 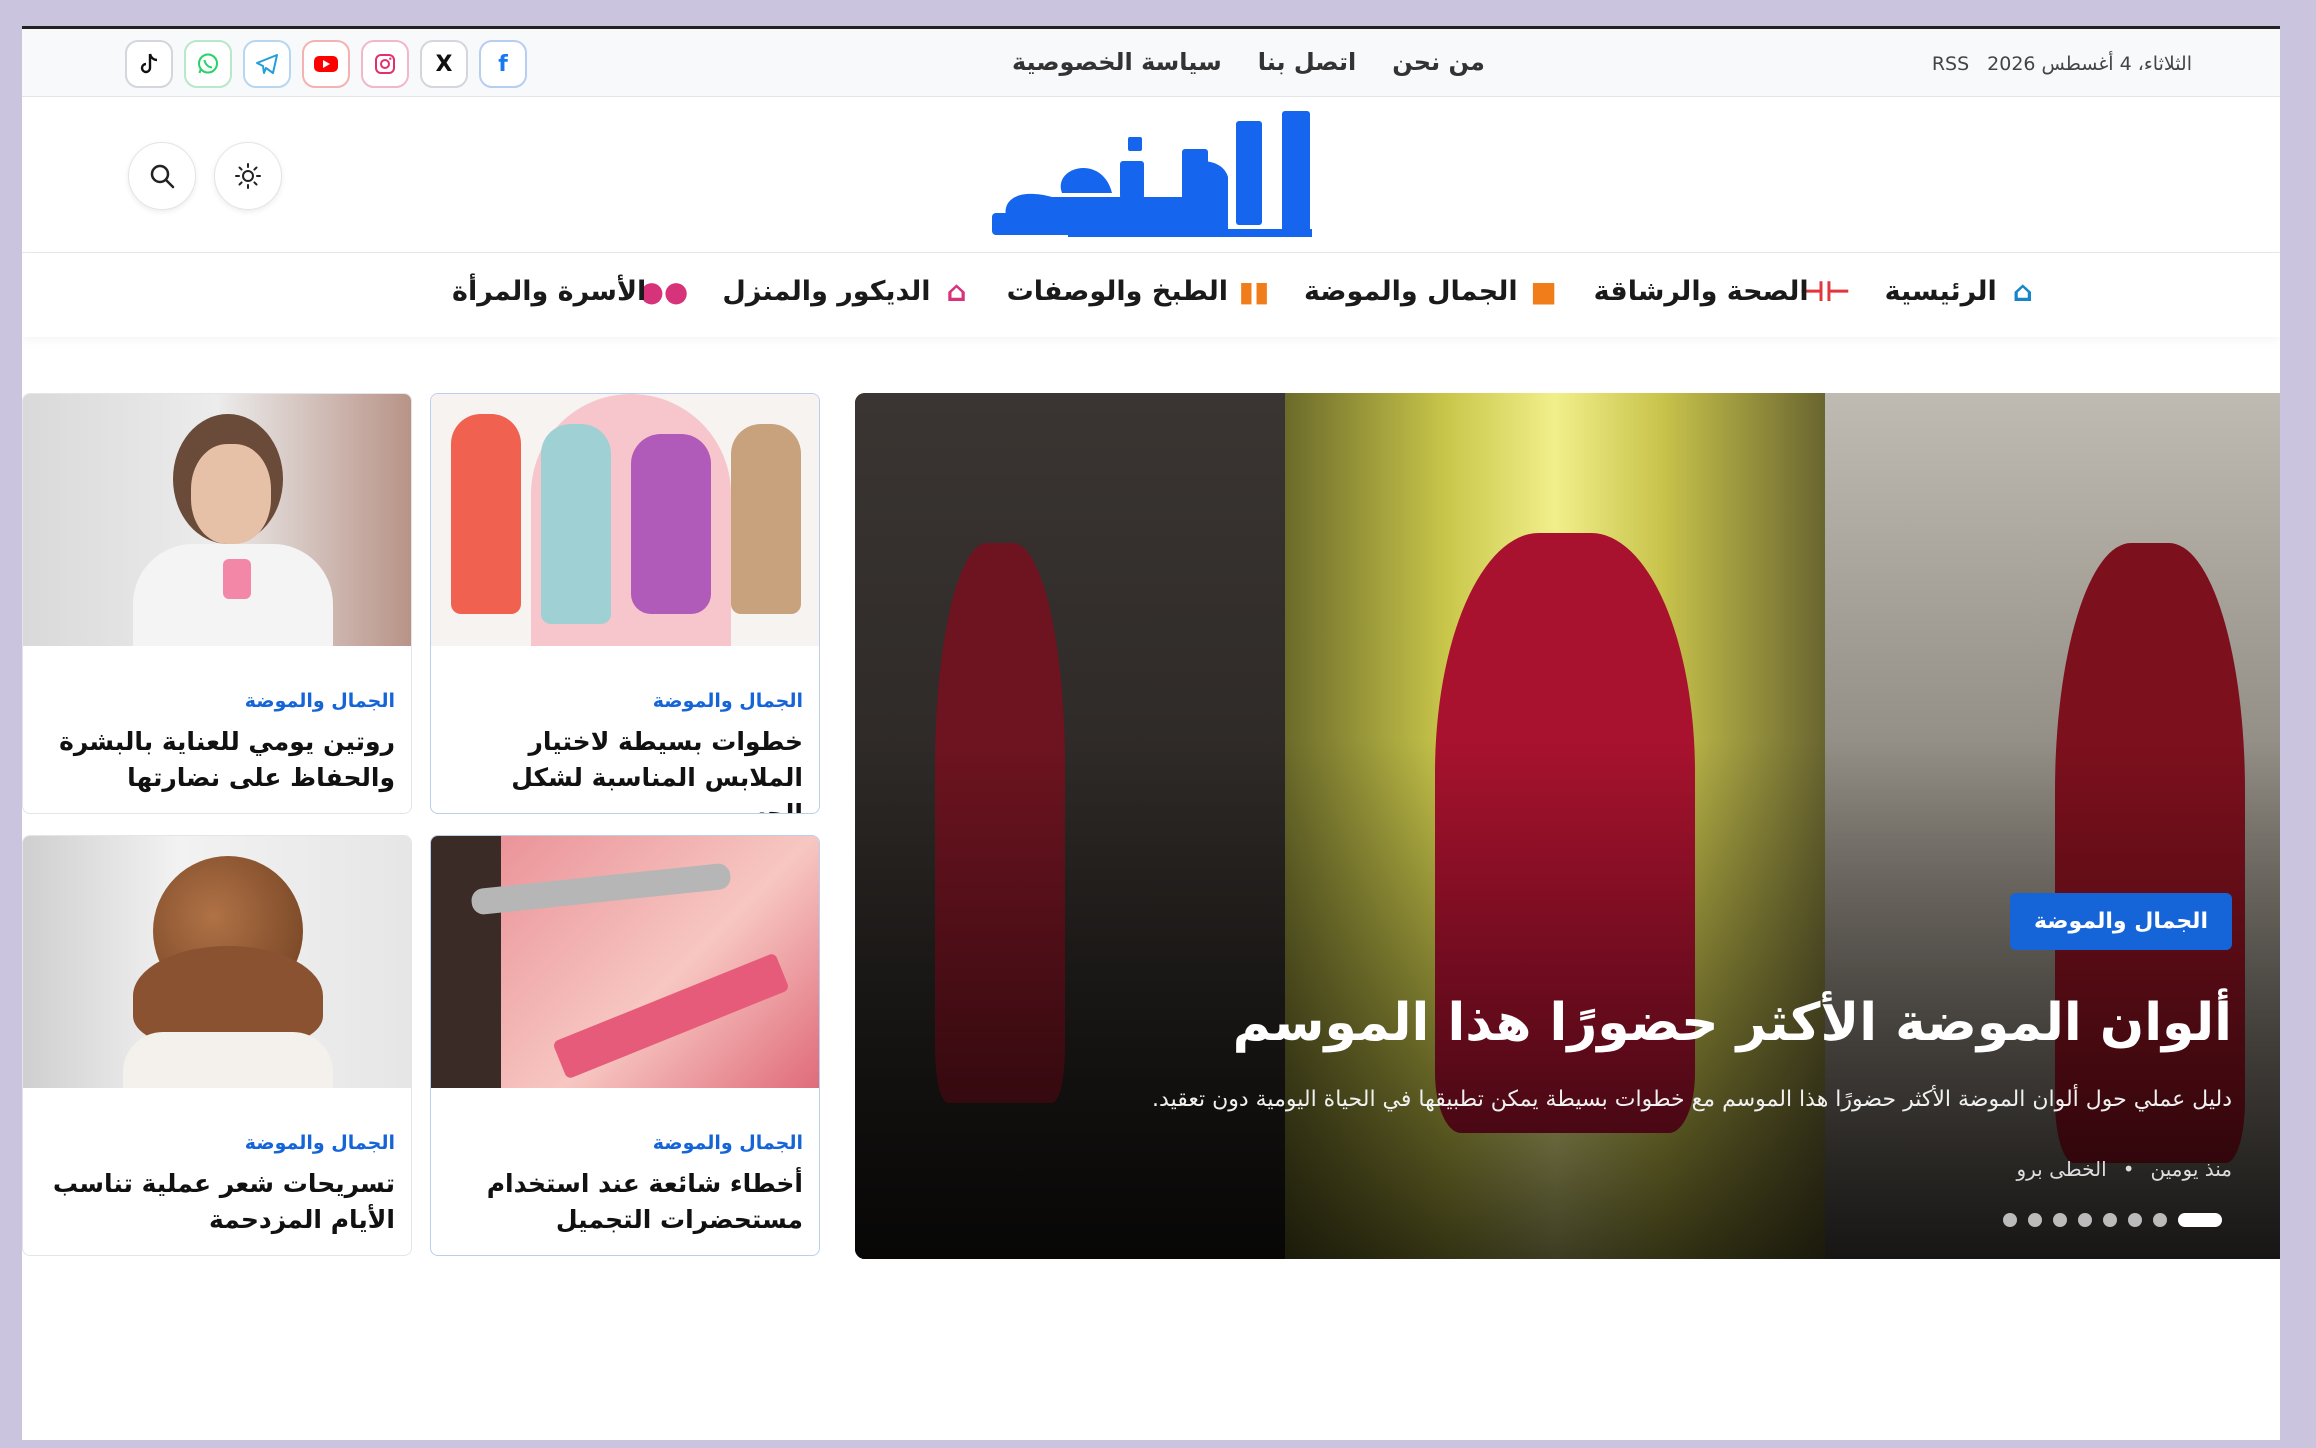 I want to click on search-button, so click(x=162, y=176).